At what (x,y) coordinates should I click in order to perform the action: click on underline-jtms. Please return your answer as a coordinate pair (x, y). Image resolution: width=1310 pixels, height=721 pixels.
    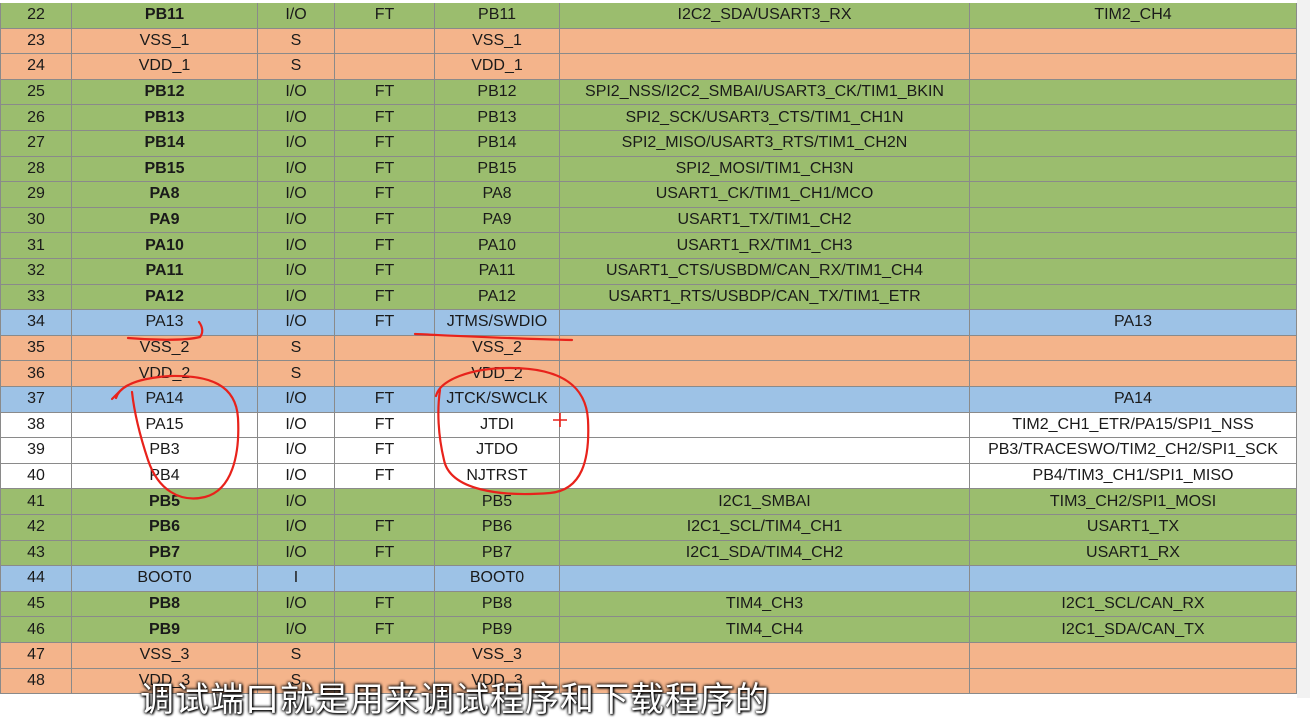
    Looking at the image, I should click on (493, 337).